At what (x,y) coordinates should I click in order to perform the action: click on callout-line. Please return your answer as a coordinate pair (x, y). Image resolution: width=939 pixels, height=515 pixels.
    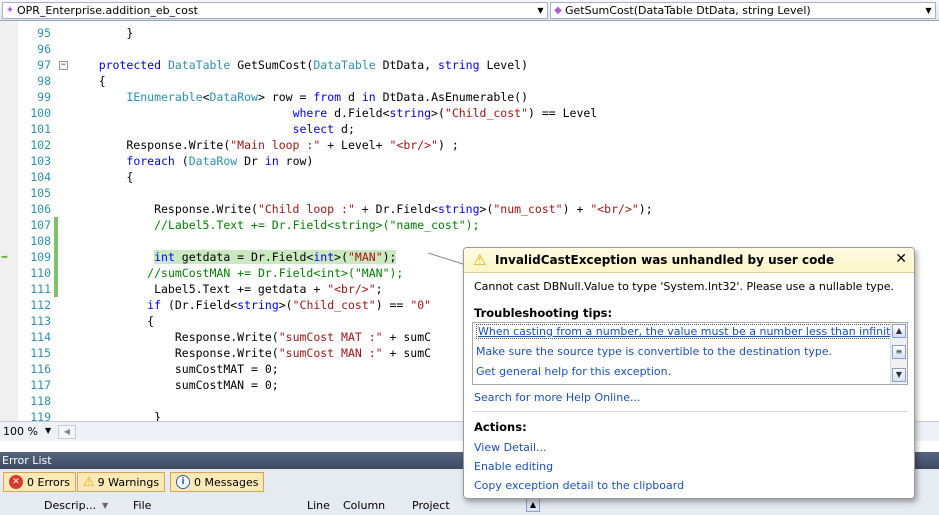
    Looking at the image, I should click on (445, 258).